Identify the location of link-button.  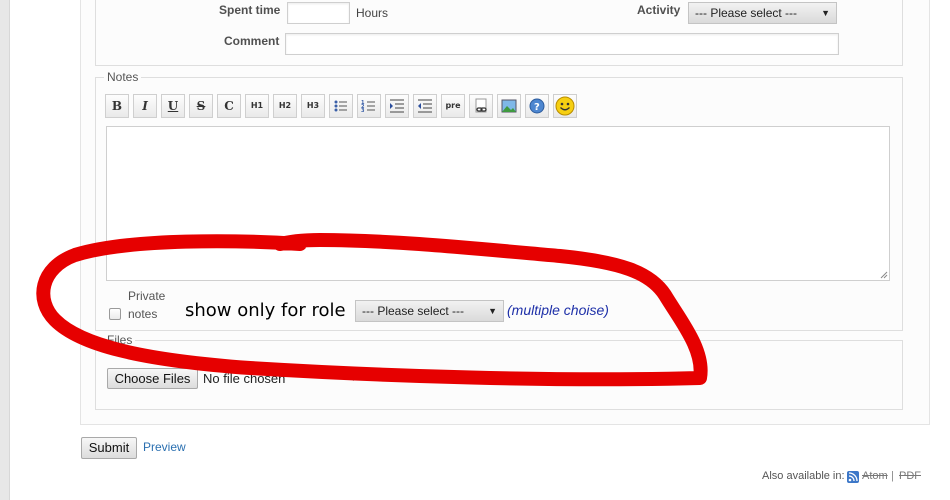
(481, 106).